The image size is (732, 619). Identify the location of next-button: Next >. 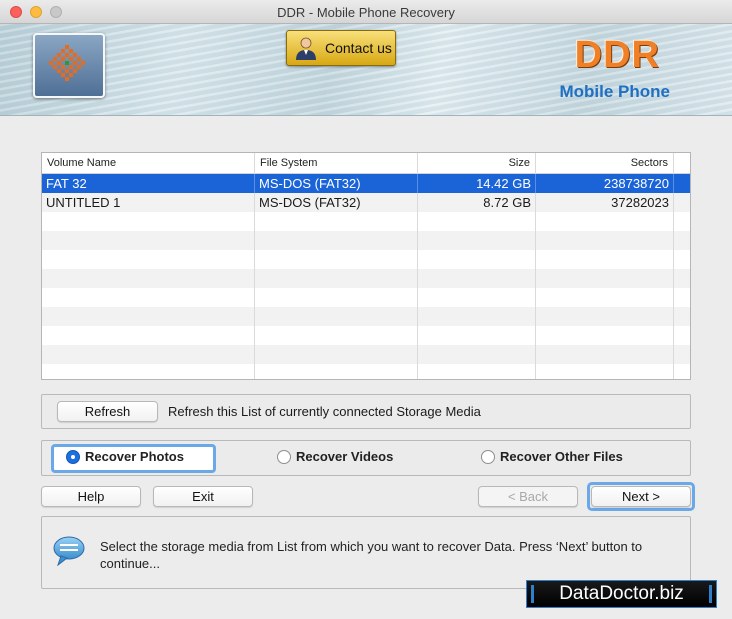
(641, 496).